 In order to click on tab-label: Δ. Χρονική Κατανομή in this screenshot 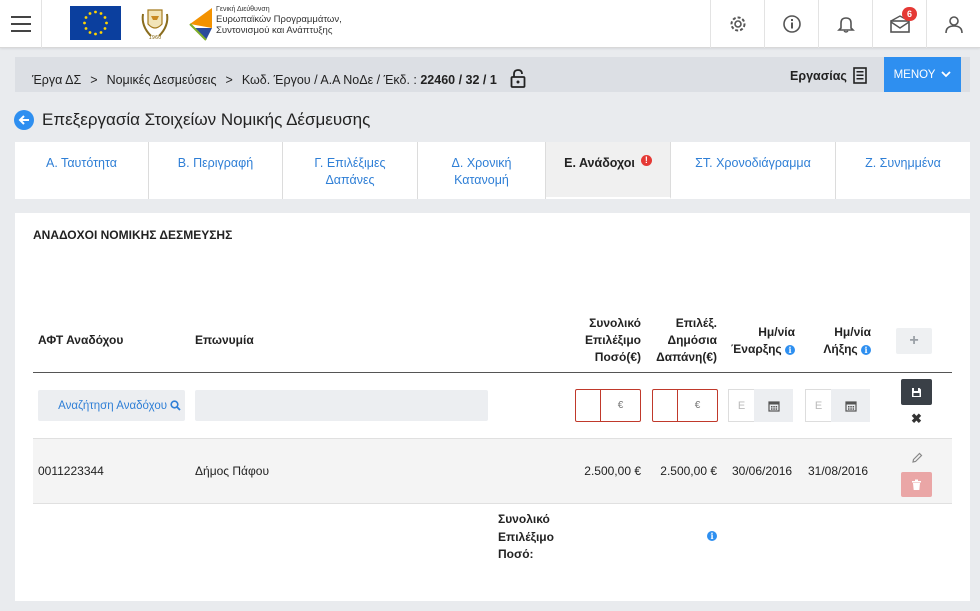, I will do `click(481, 171)`.